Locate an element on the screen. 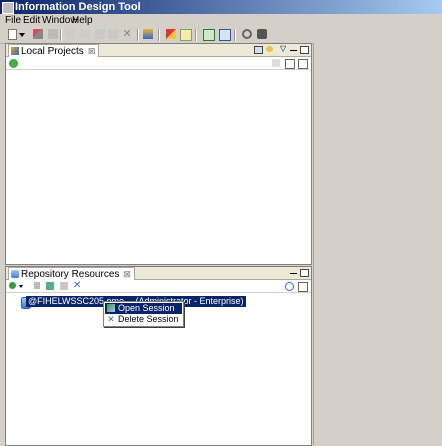 The width and height of the screenshot is (442, 446). tab-repository-resources: Repository Resources ⊠ is located at coordinates (71, 273).